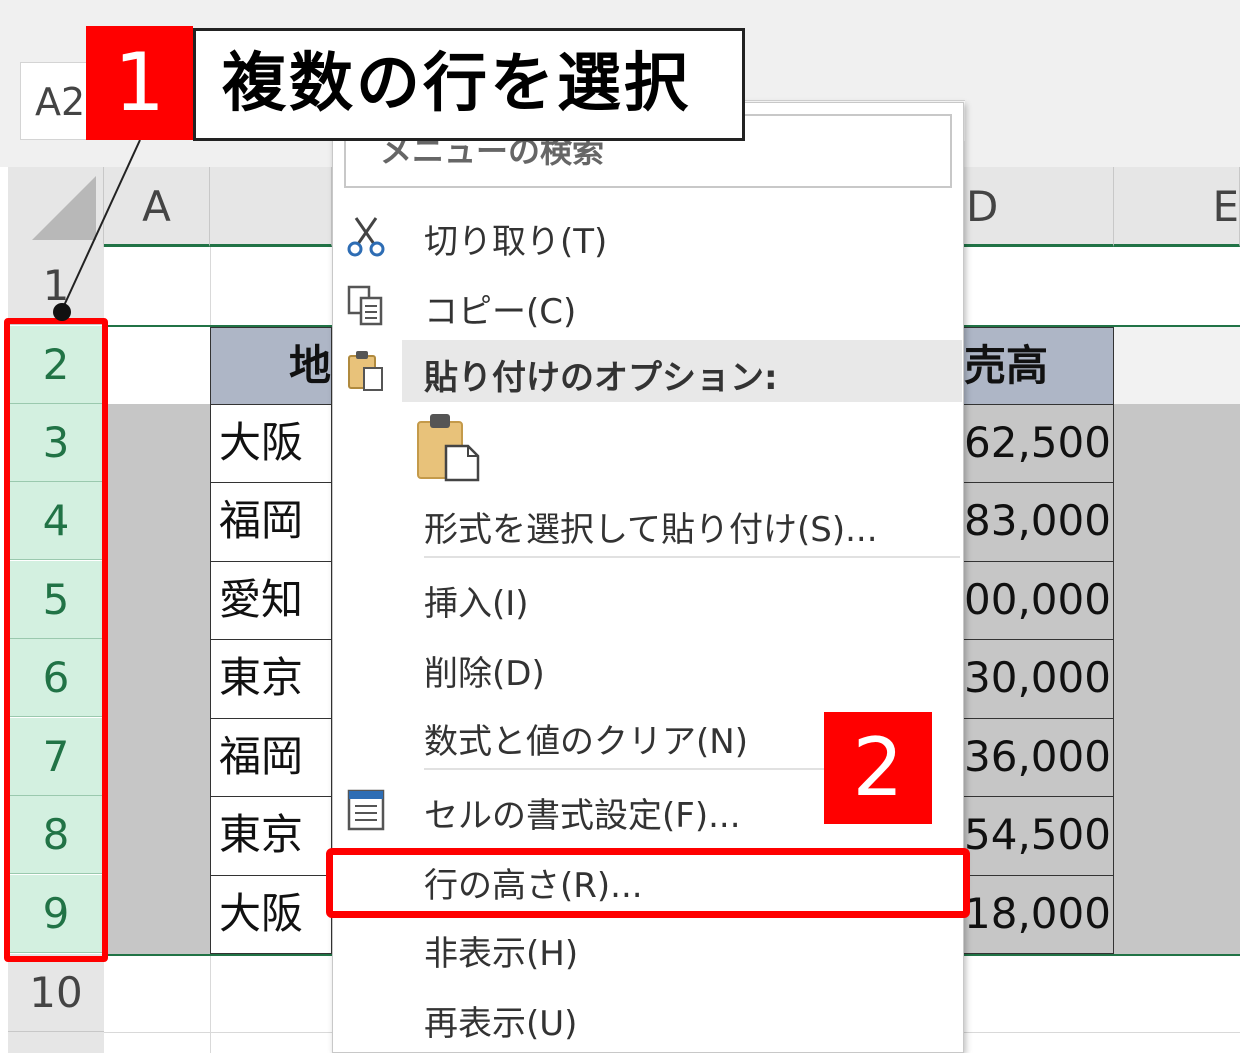  What do you see at coordinates (365, 371) in the screenshot?
I see `paste-icon` at bounding box center [365, 371].